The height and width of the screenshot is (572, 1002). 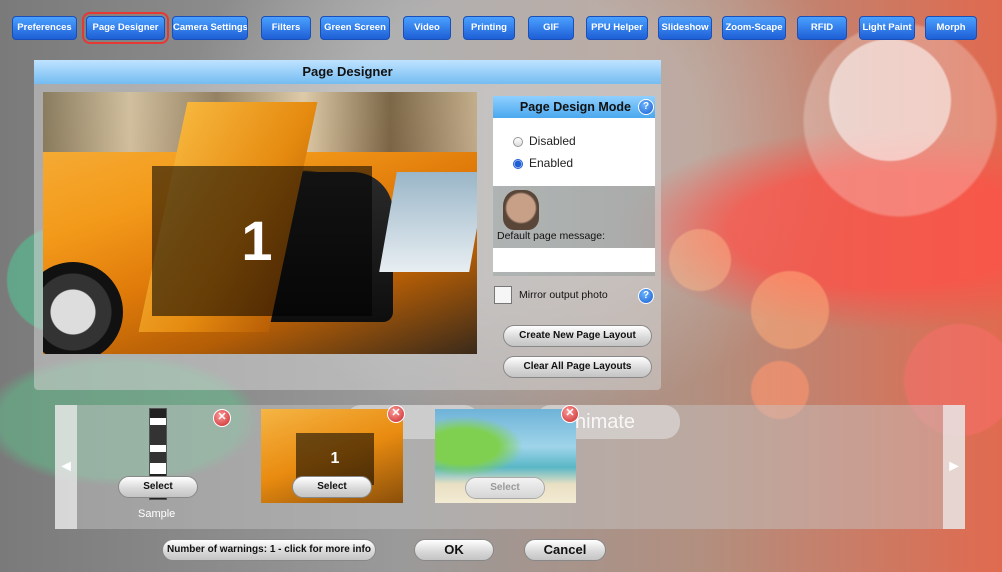 I want to click on select-sample-layout-button: Select, so click(x=158, y=487).